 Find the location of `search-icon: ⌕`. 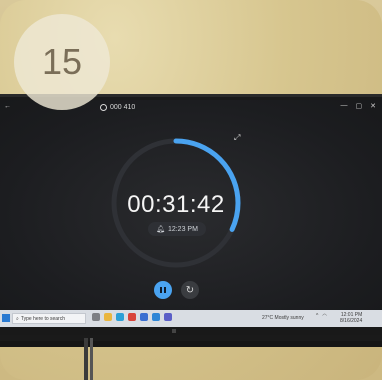

search-icon: ⌕ is located at coordinates (17, 318).